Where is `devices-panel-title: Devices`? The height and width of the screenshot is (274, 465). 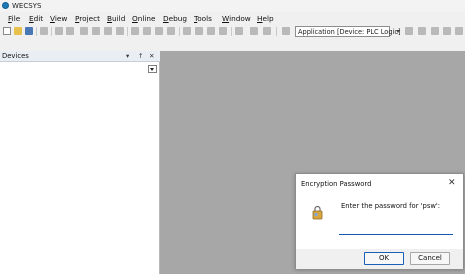
devices-panel-title: Devices is located at coordinates (15, 56).